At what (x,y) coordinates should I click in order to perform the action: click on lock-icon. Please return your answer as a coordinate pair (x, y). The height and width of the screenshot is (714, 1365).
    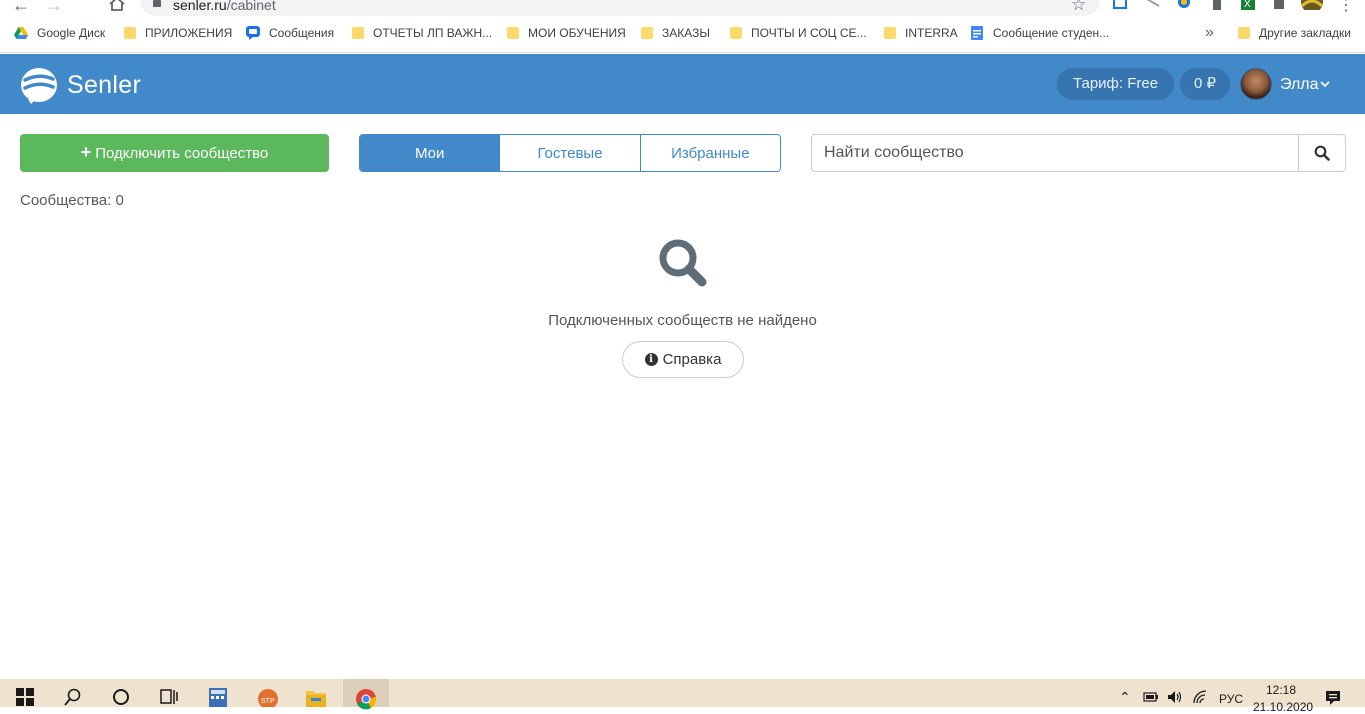
    Looking at the image, I should click on (157, 3).